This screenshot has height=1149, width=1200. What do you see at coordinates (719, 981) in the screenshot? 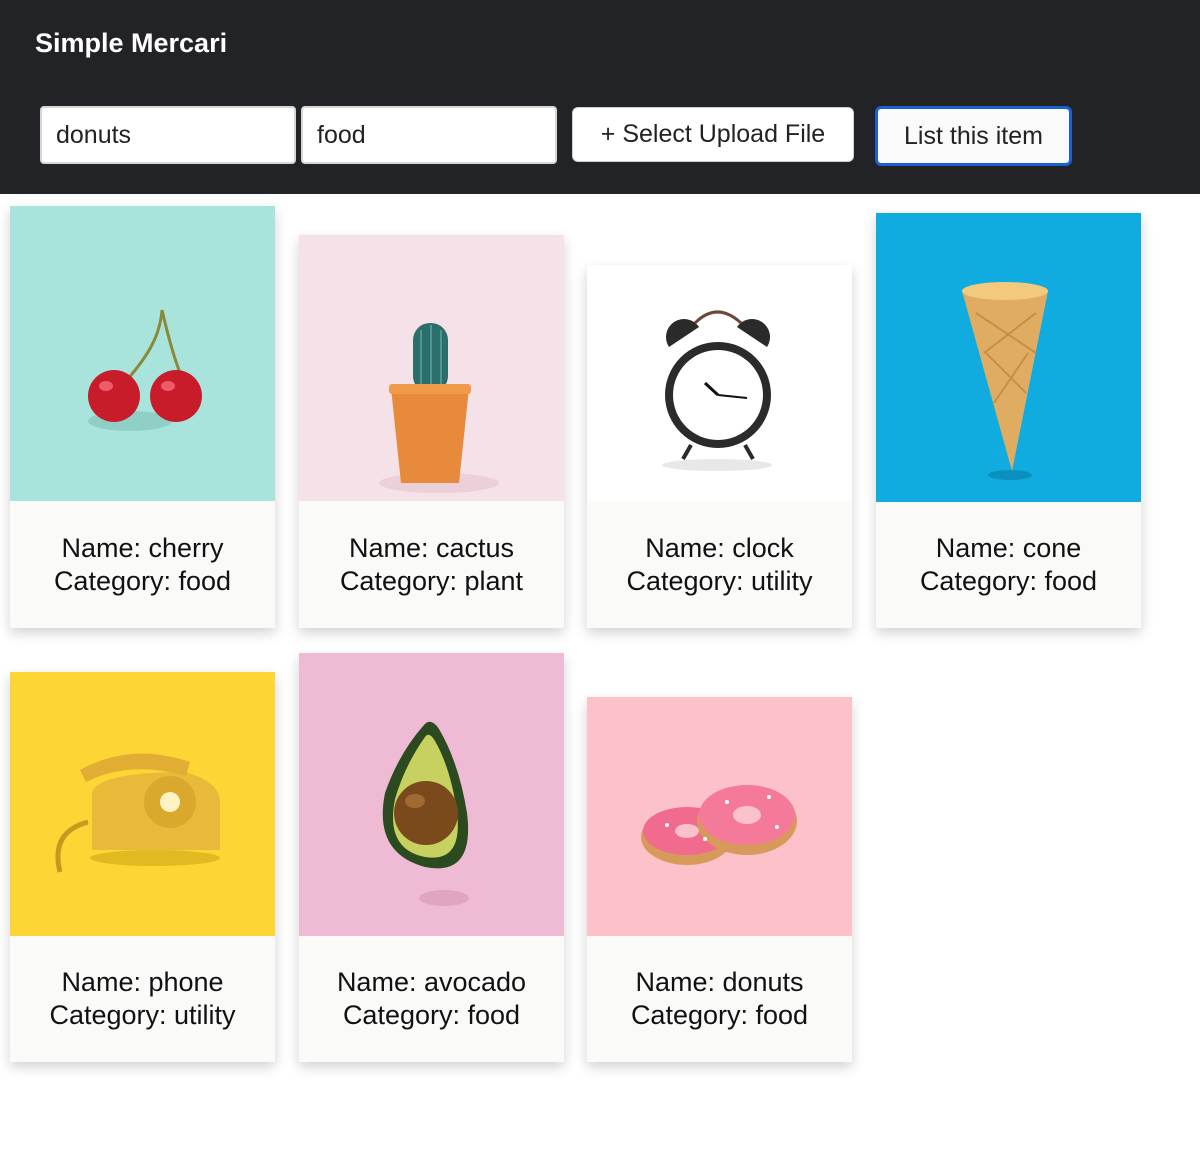
I see `item-name: Name: donuts` at bounding box center [719, 981].